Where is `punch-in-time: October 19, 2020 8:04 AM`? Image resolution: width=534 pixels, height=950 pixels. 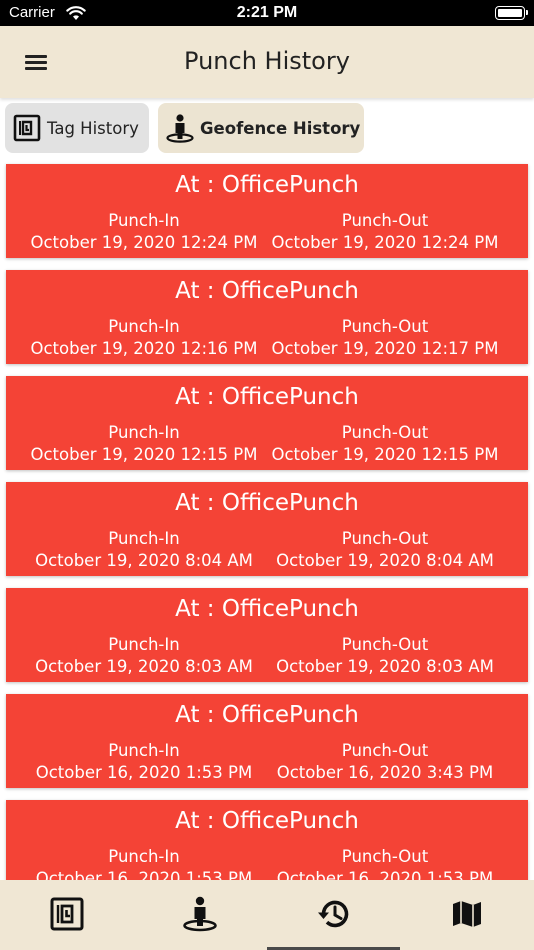 punch-in-time: October 19, 2020 8:04 AM is located at coordinates (144, 560).